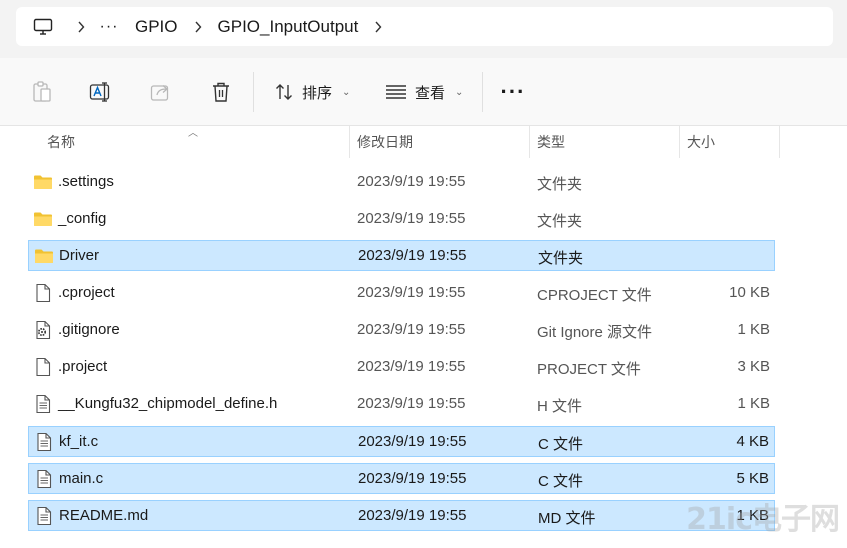 Image resolution: width=847 pixels, height=548 pixels. What do you see at coordinates (430, 93) in the screenshot?
I see `view-label: 查看` at bounding box center [430, 93].